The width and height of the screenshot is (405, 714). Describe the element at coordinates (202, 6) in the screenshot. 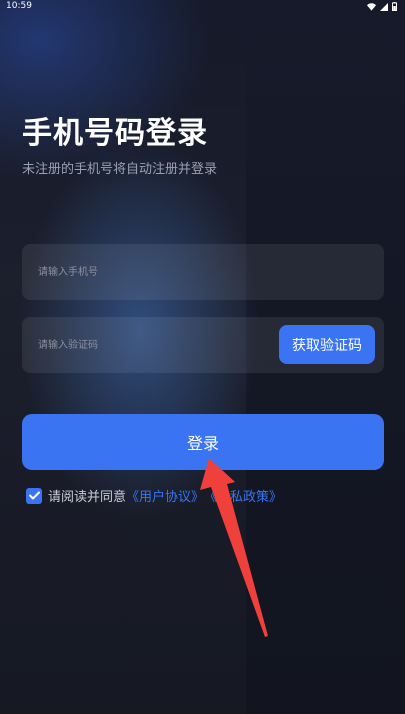

I see `status-bar: 10:59` at that location.